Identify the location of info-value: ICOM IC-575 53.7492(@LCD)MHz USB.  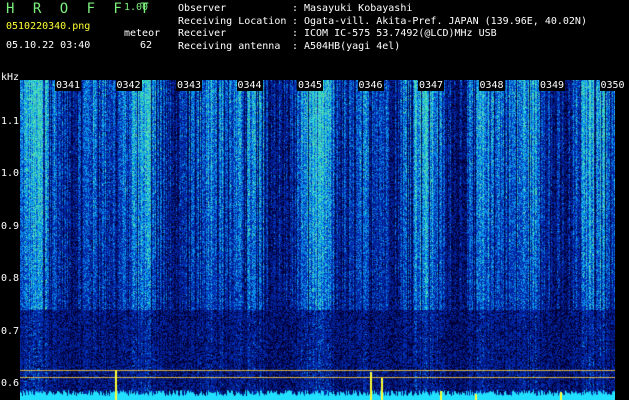
(400, 33).